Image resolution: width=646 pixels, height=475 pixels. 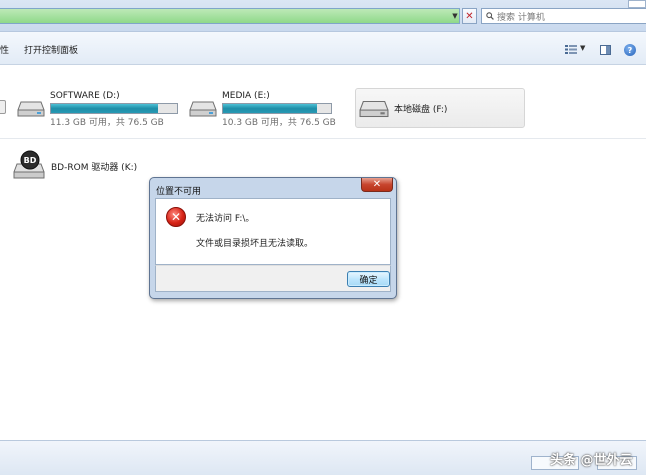 I want to click on section-divider, so click(x=323, y=138).